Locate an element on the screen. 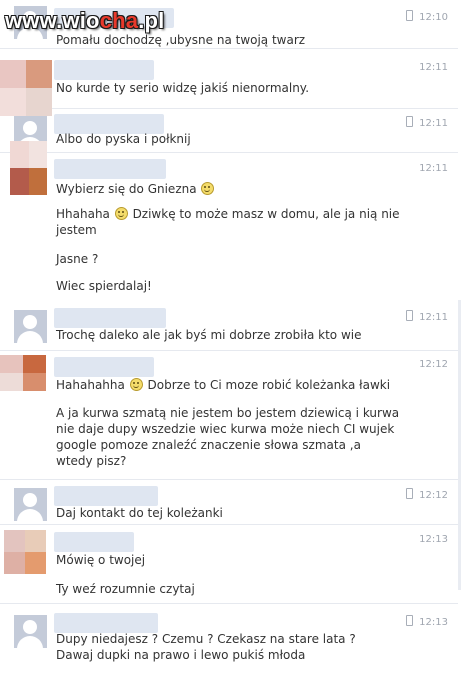 The width and height of the screenshot is (461, 682). message-time: 12:10 is located at coordinates (427, 16).